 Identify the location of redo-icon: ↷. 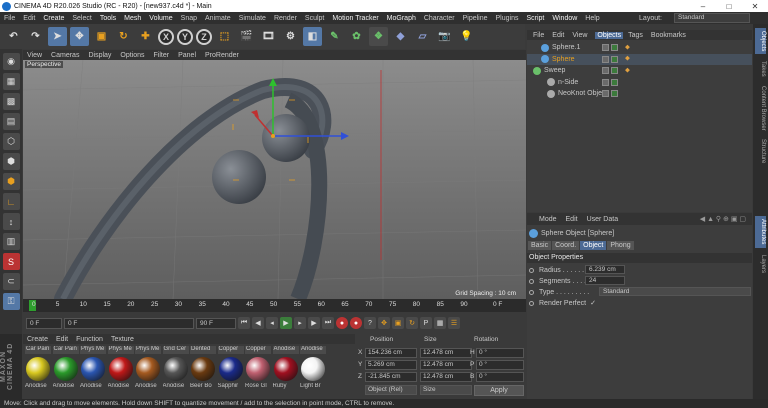
(35, 36).